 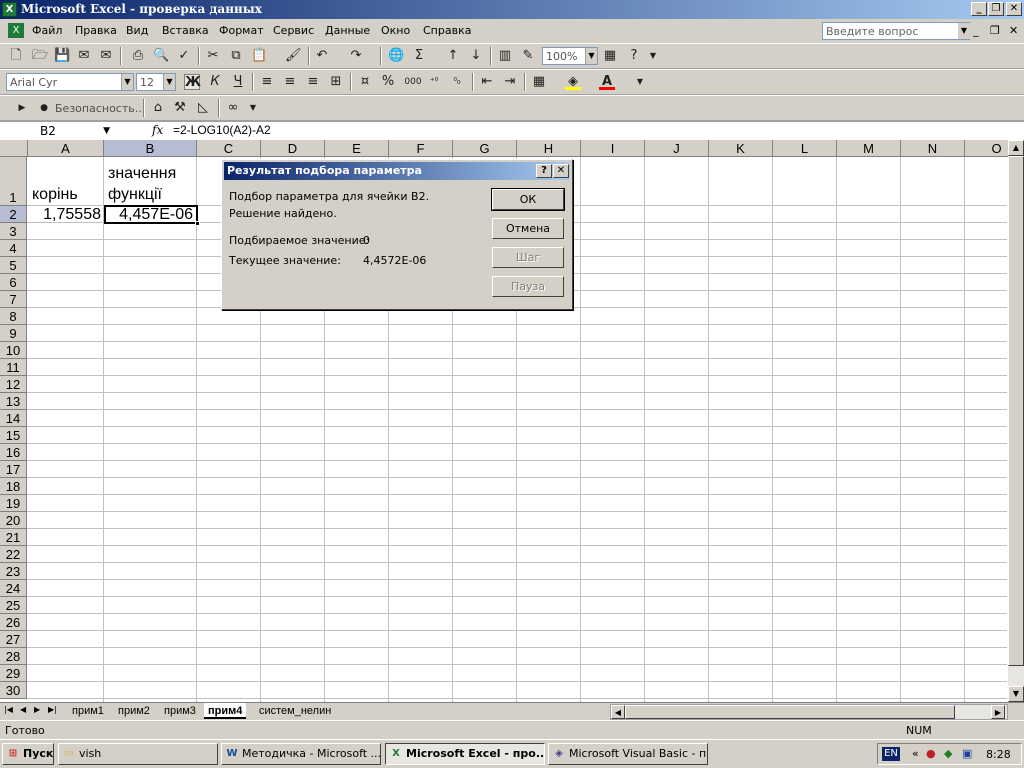 I want to click on row-header-18: 18, so click(x=13, y=486).